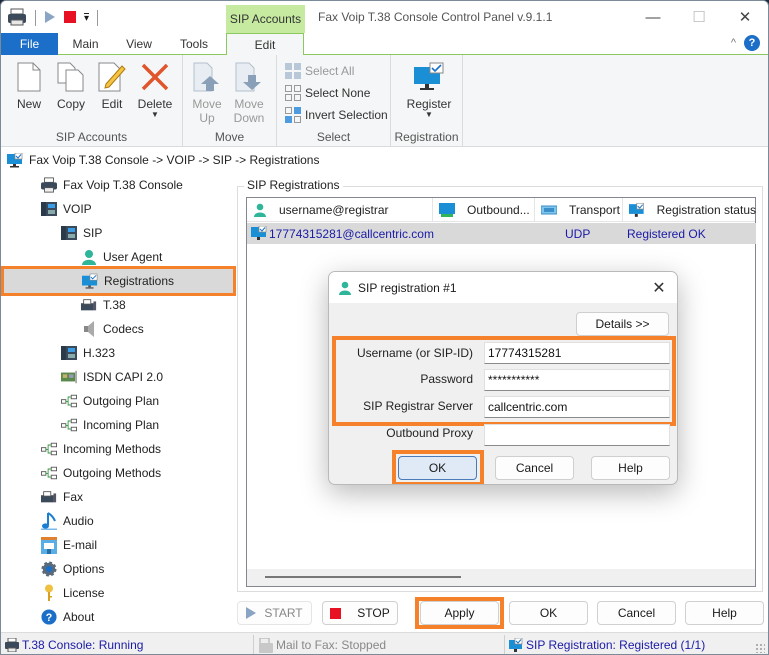  Describe the element at coordinates (594, 210) in the screenshot. I see `column-label: Transport` at that location.